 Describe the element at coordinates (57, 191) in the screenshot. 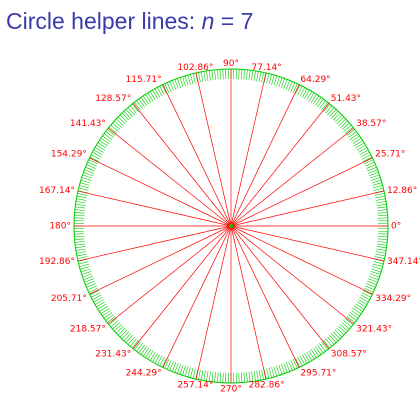

I see `angle-label: 167.14°` at that location.